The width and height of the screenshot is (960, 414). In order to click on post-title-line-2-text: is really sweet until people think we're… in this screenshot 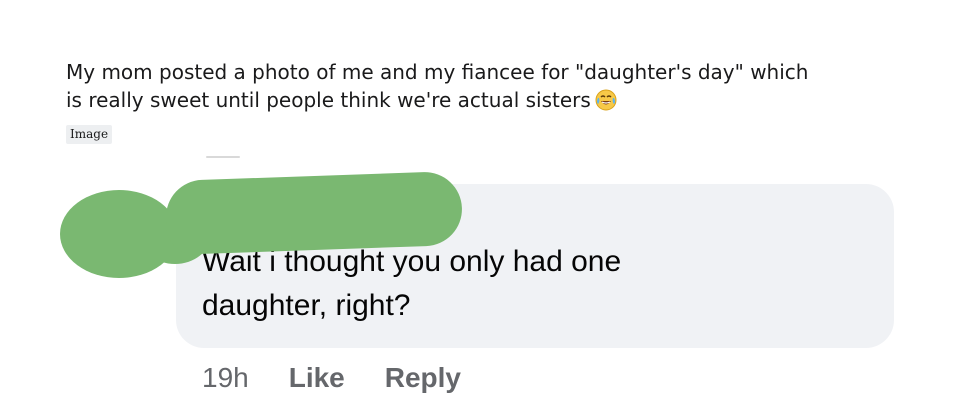, I will do `click(328, 100)`.